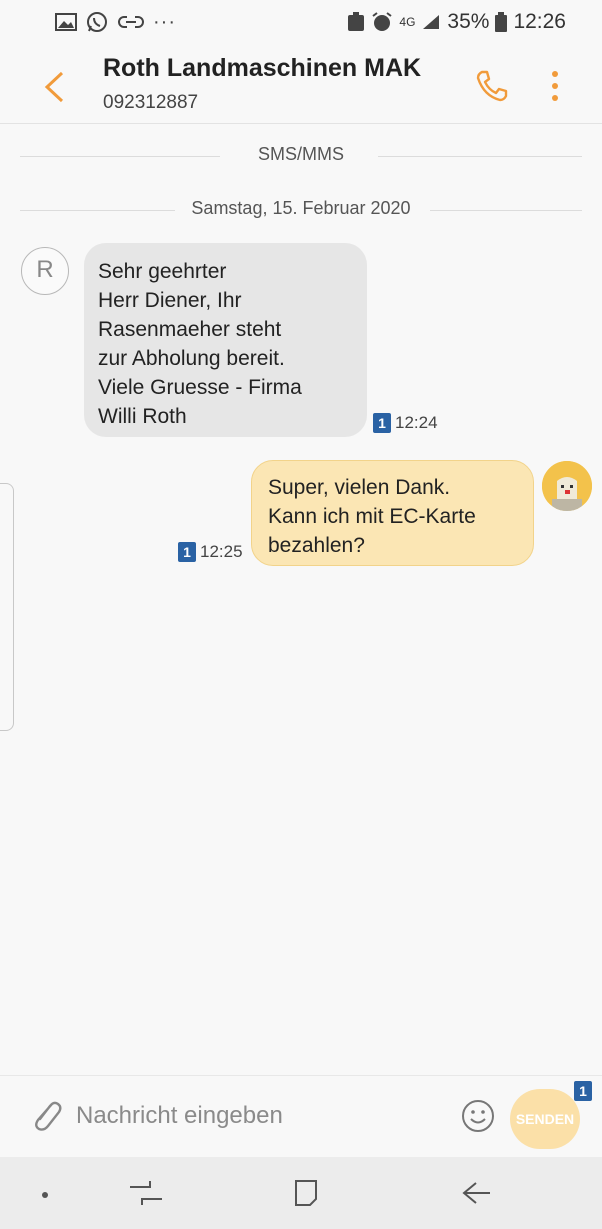  Describe the element at coordinates (66, 22) in the screenshot. I see `gallery-icon` at that location.